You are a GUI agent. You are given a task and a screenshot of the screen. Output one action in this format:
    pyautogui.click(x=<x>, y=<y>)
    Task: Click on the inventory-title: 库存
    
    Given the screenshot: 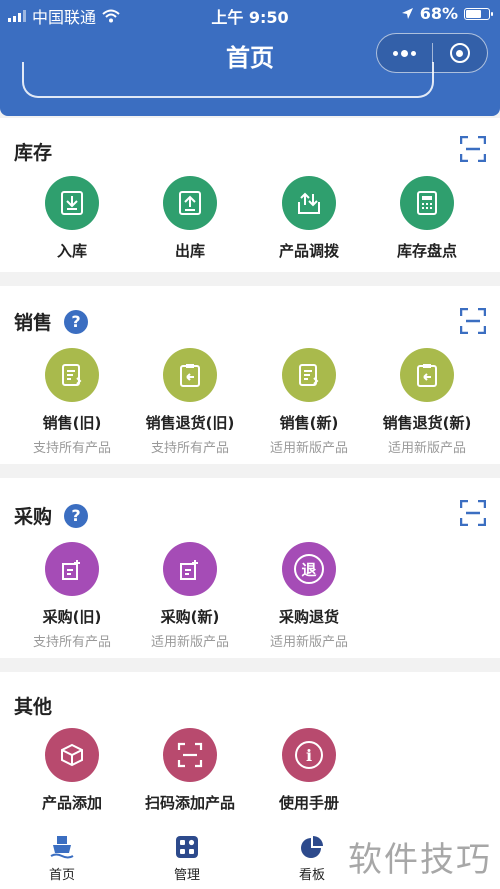 What is the action you would take?
    pyautogui.click(x=33, y=153)
    